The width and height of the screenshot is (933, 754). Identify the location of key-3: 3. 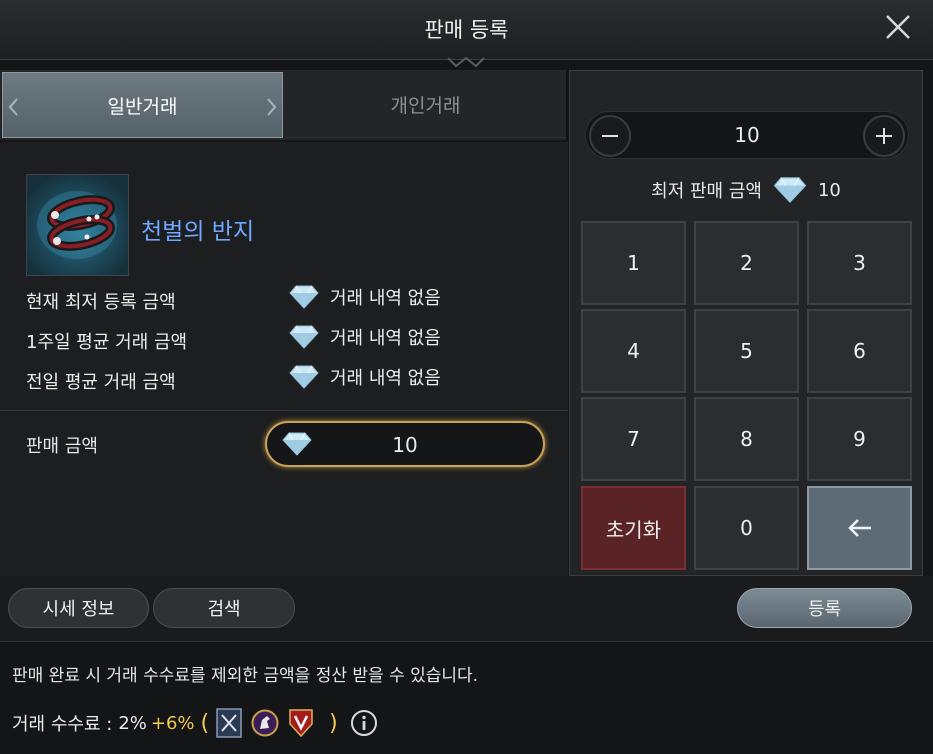
(859, 263).